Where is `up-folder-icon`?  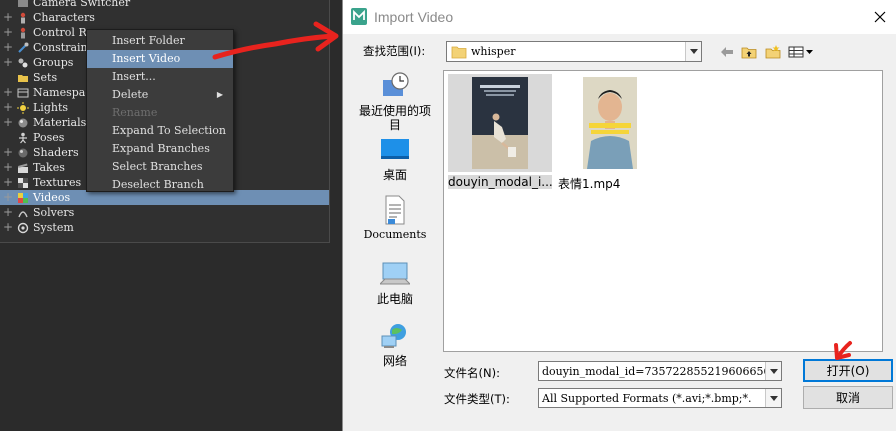 up-folder-icon is located at coordinates (749, 53).